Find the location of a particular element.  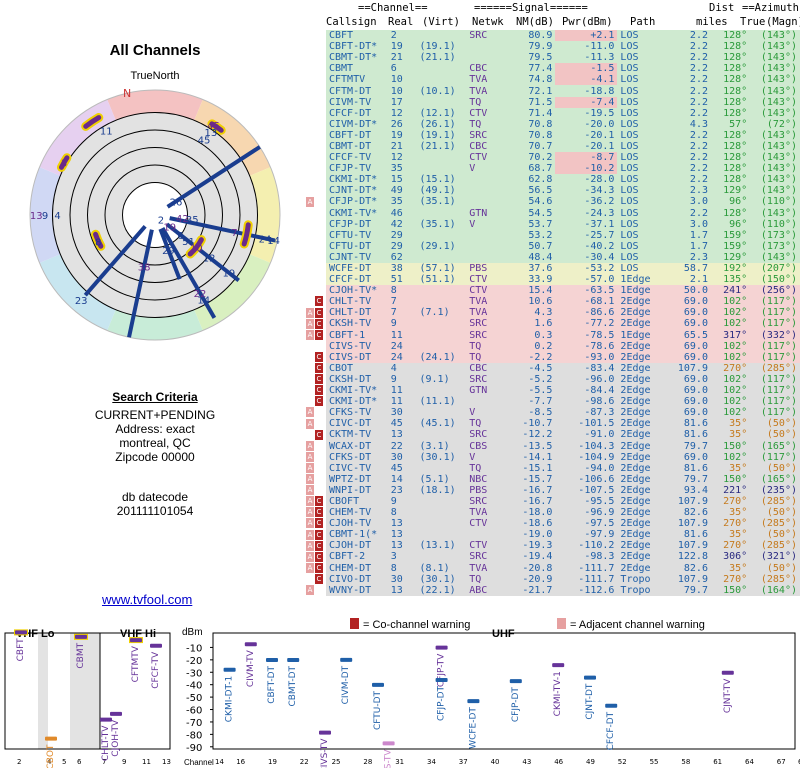

table-row: CIVC-TV 45 TQ -15.1 -94.0 2Edge 81.6 35° (50°) is located at coordinates (563, 468).